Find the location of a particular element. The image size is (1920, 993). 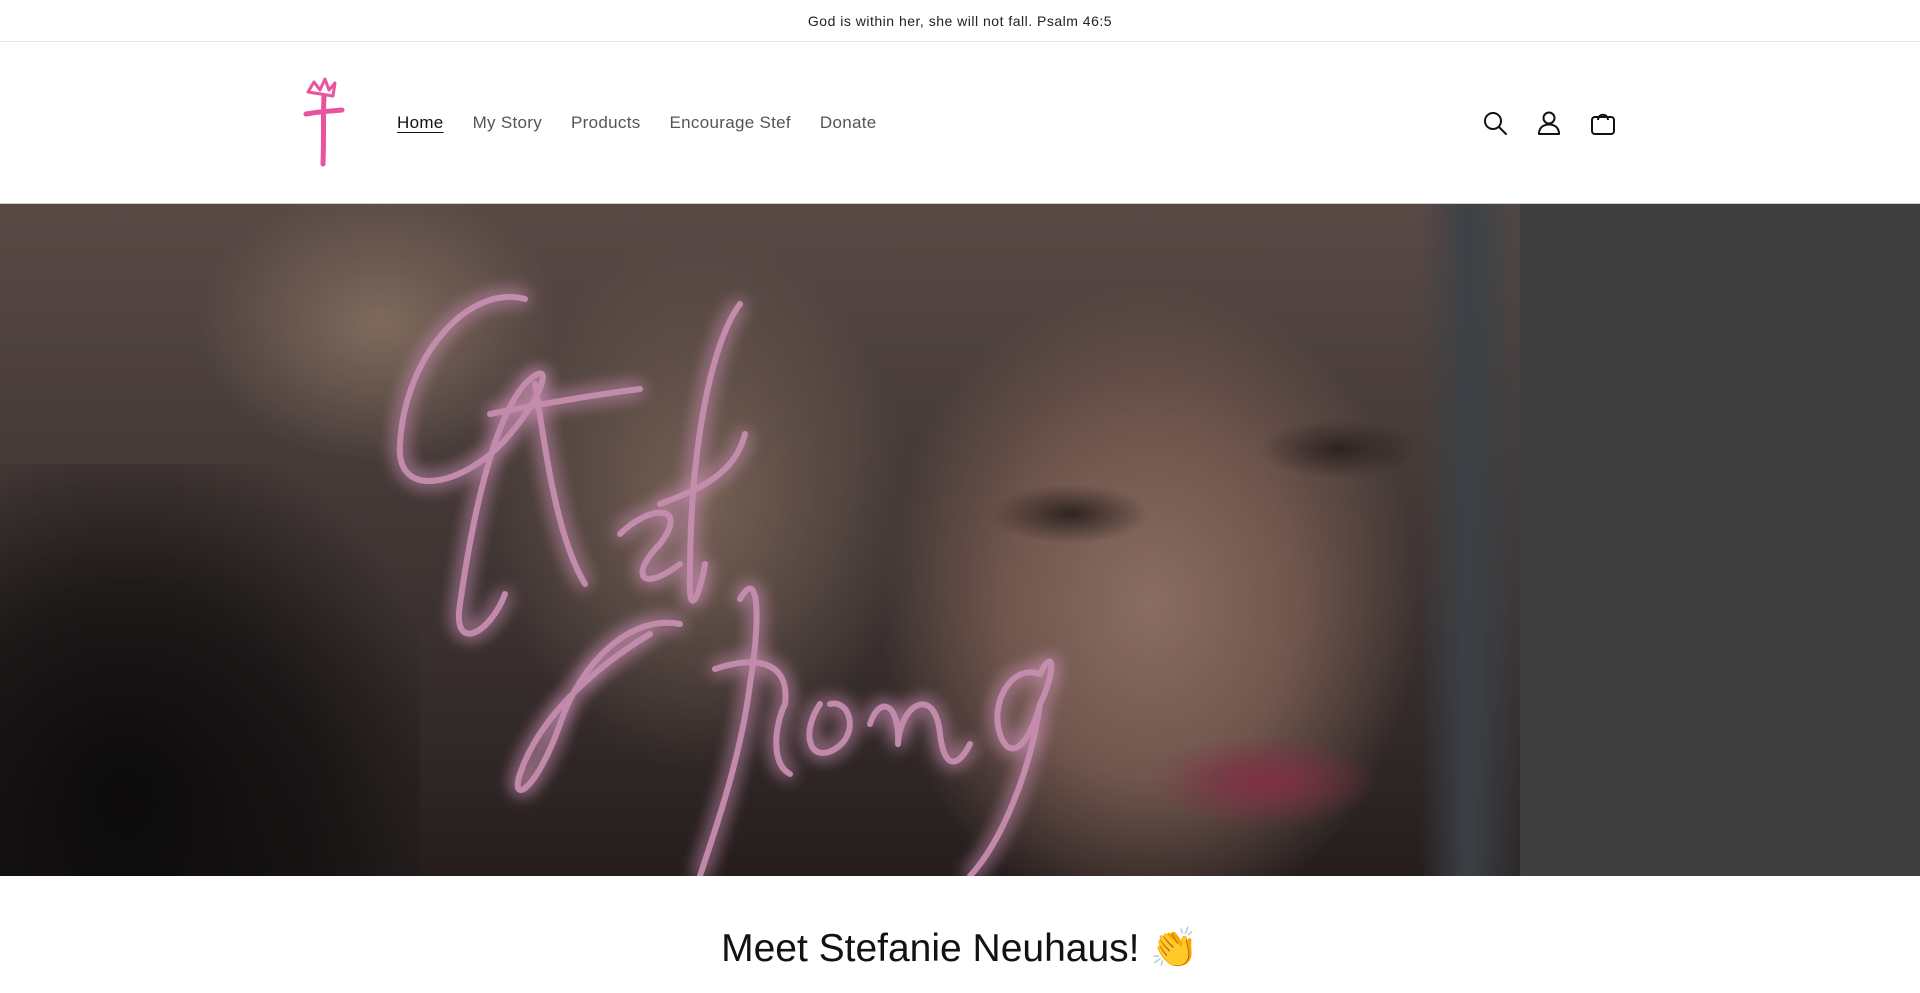

nav-encourage-stef: Encourage Stef is located at coordinates (730, 123).